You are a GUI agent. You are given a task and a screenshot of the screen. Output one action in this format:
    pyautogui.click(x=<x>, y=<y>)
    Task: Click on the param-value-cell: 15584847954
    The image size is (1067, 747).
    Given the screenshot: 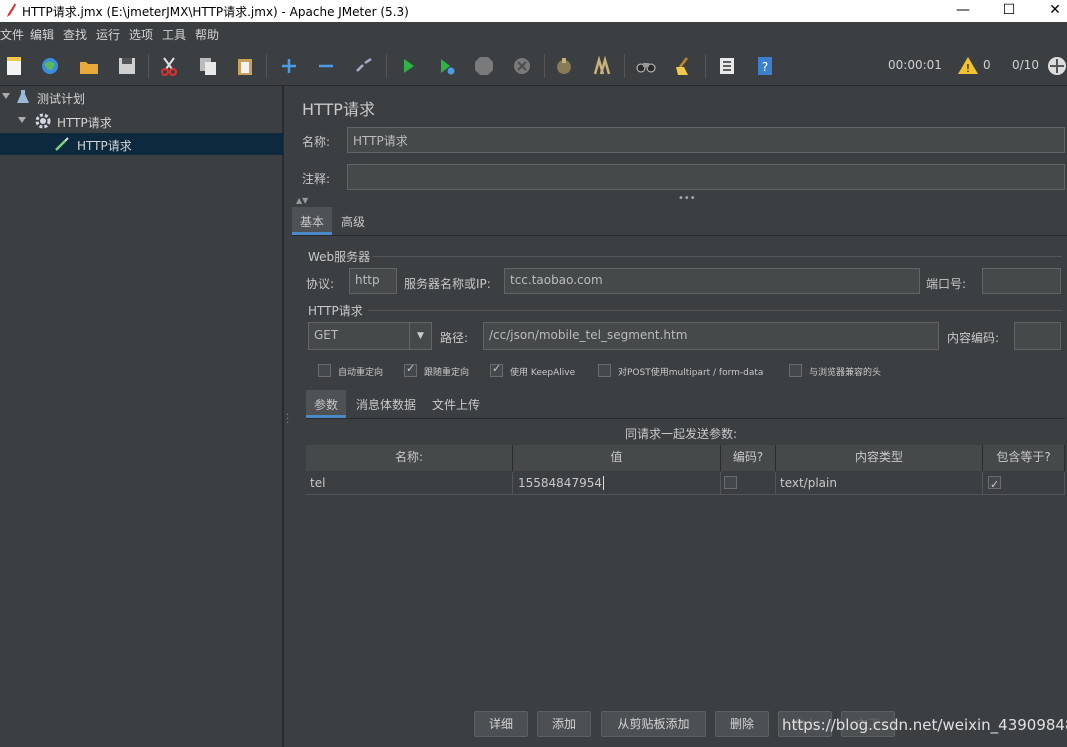 What is the action you would take?
    pyautogui.click(x=617, y=483)
    